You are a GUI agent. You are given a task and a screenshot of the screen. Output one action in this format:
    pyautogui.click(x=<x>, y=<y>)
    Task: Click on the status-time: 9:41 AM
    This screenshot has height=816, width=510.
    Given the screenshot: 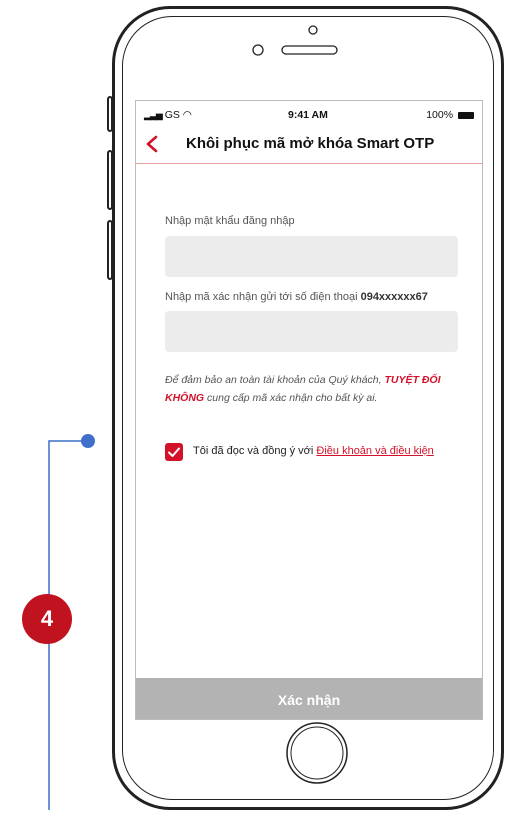 What is the action you would take?
    pyautogui.click(x=308, y=115)
    